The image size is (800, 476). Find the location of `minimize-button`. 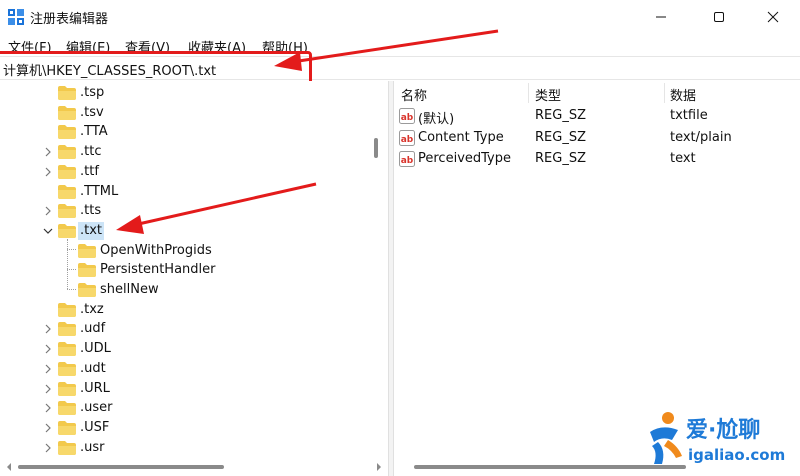

minimize-button is located at coordinates (661, 17).